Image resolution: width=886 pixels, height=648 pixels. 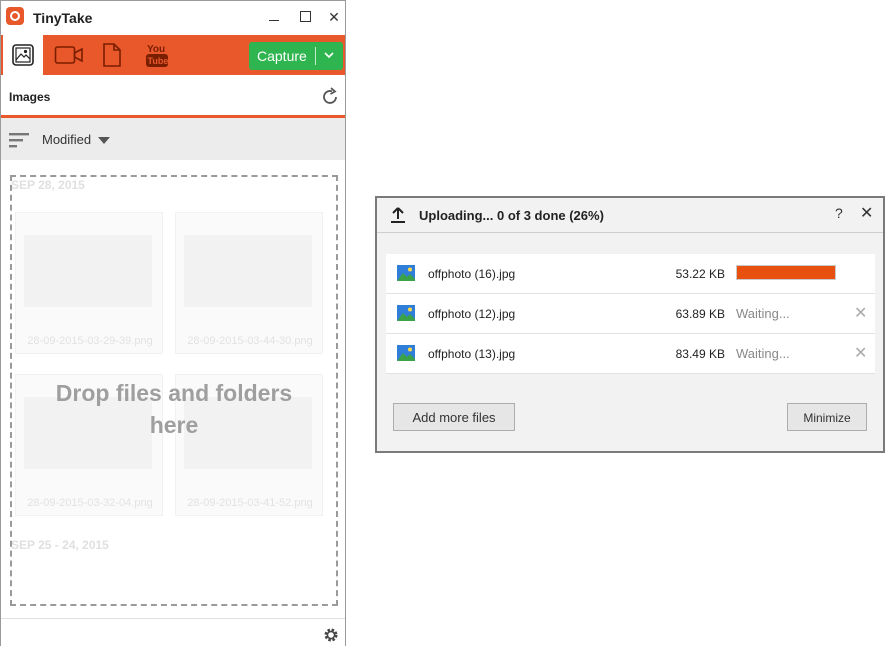 I want to click on sort-icon, so click(x=20, y=140).